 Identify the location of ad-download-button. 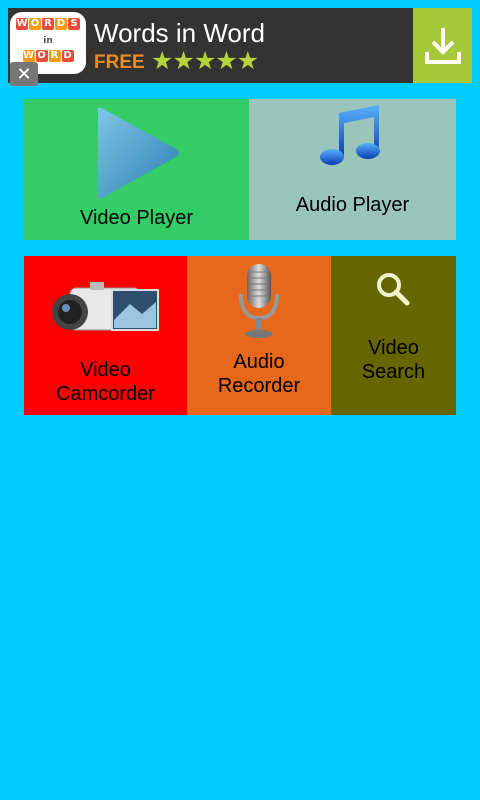
(442, 45).